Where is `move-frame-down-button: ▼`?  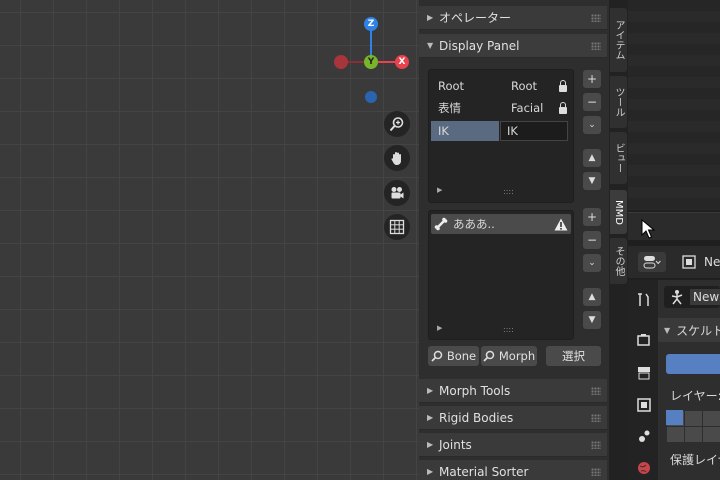
move-frame-down-button: ▼ is located at coordinates (592, 181).